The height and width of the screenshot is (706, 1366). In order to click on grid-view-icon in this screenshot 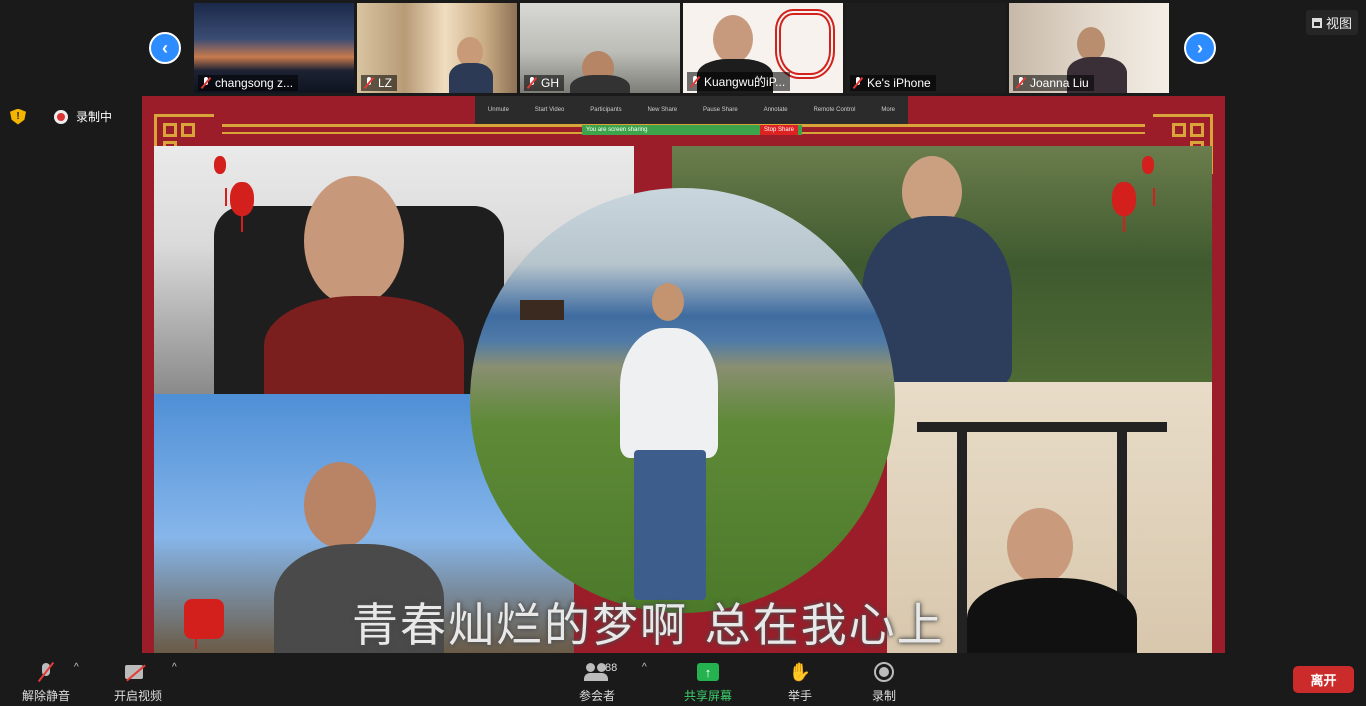, I will do `click(1316, 22)`.